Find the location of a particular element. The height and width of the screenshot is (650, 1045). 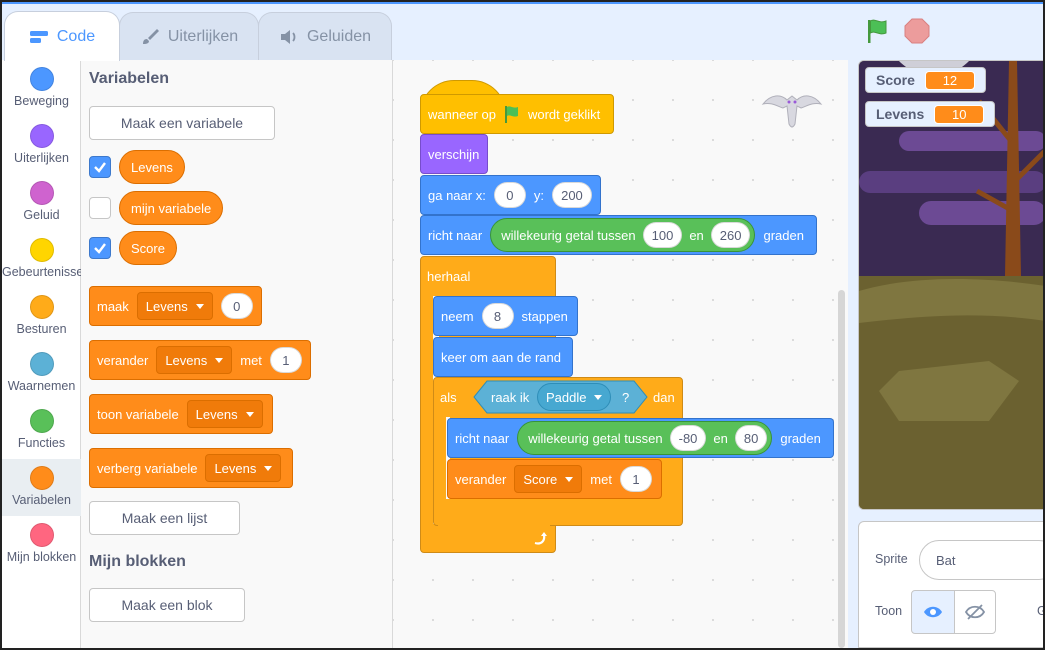

eye-hidden-icon is located at coordinates (975, 612).